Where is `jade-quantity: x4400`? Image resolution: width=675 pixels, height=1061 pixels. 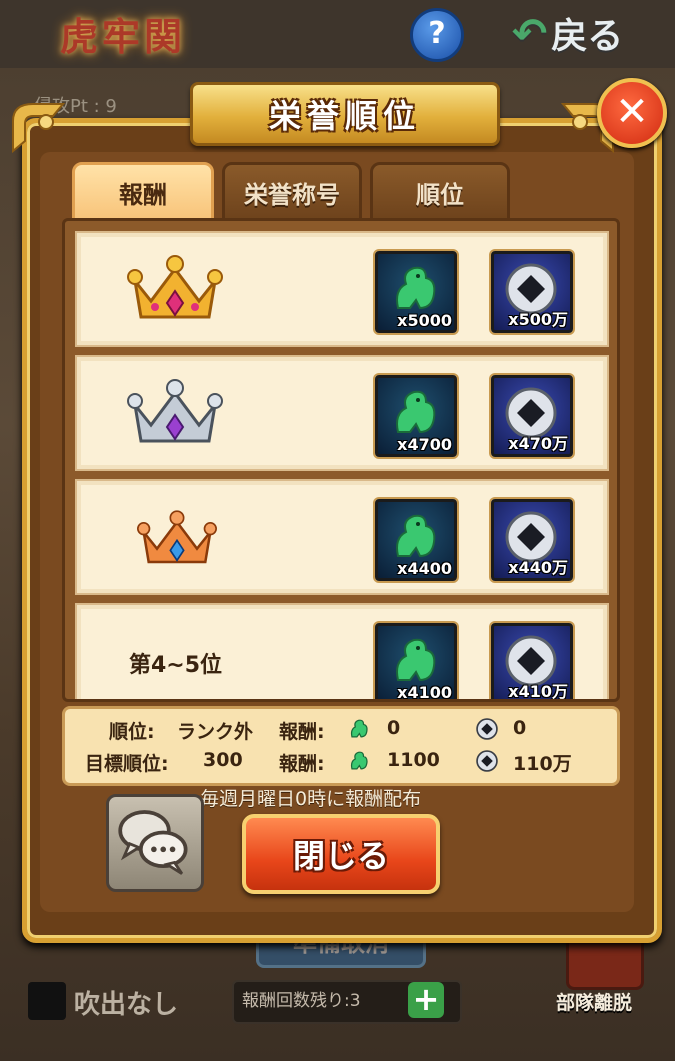
jade-quantity: x4400 is located at coordinates (424, 568).